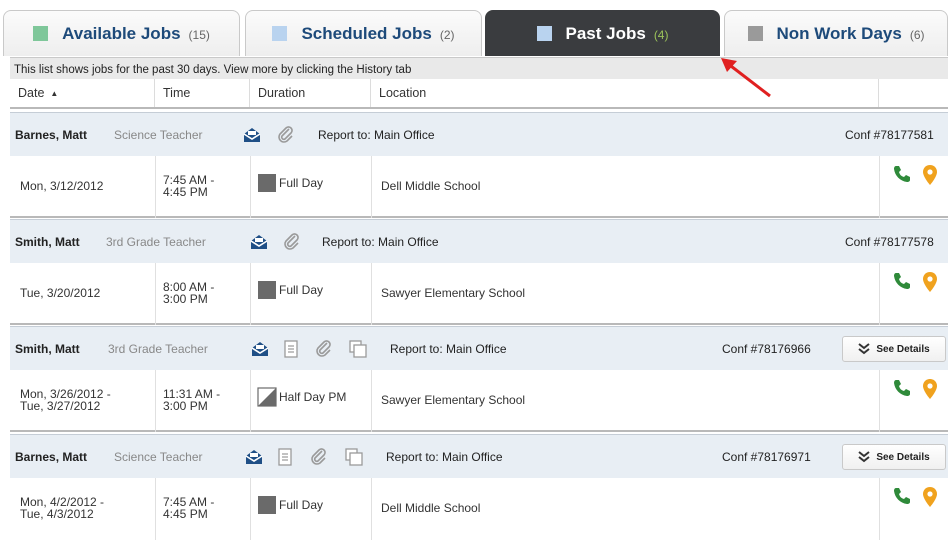  What do you see at coordinates (31, 93) in the screenshot?
I see `column-date-label: Date` at bounding box center [31, 93].